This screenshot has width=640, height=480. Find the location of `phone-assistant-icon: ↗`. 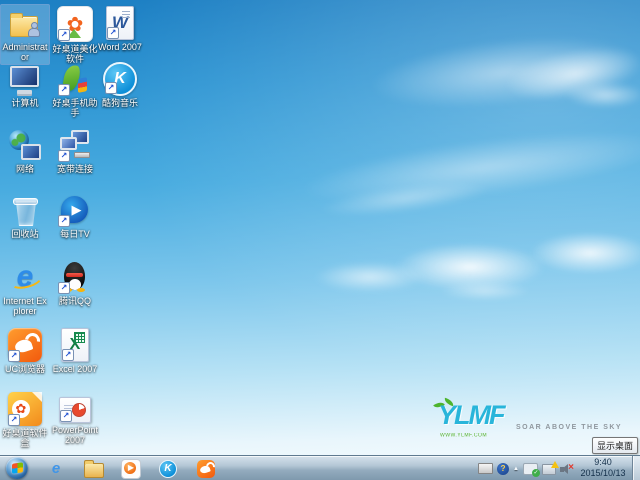

phone-assistant-icon: ↗ is located at coordinates (75, 79).